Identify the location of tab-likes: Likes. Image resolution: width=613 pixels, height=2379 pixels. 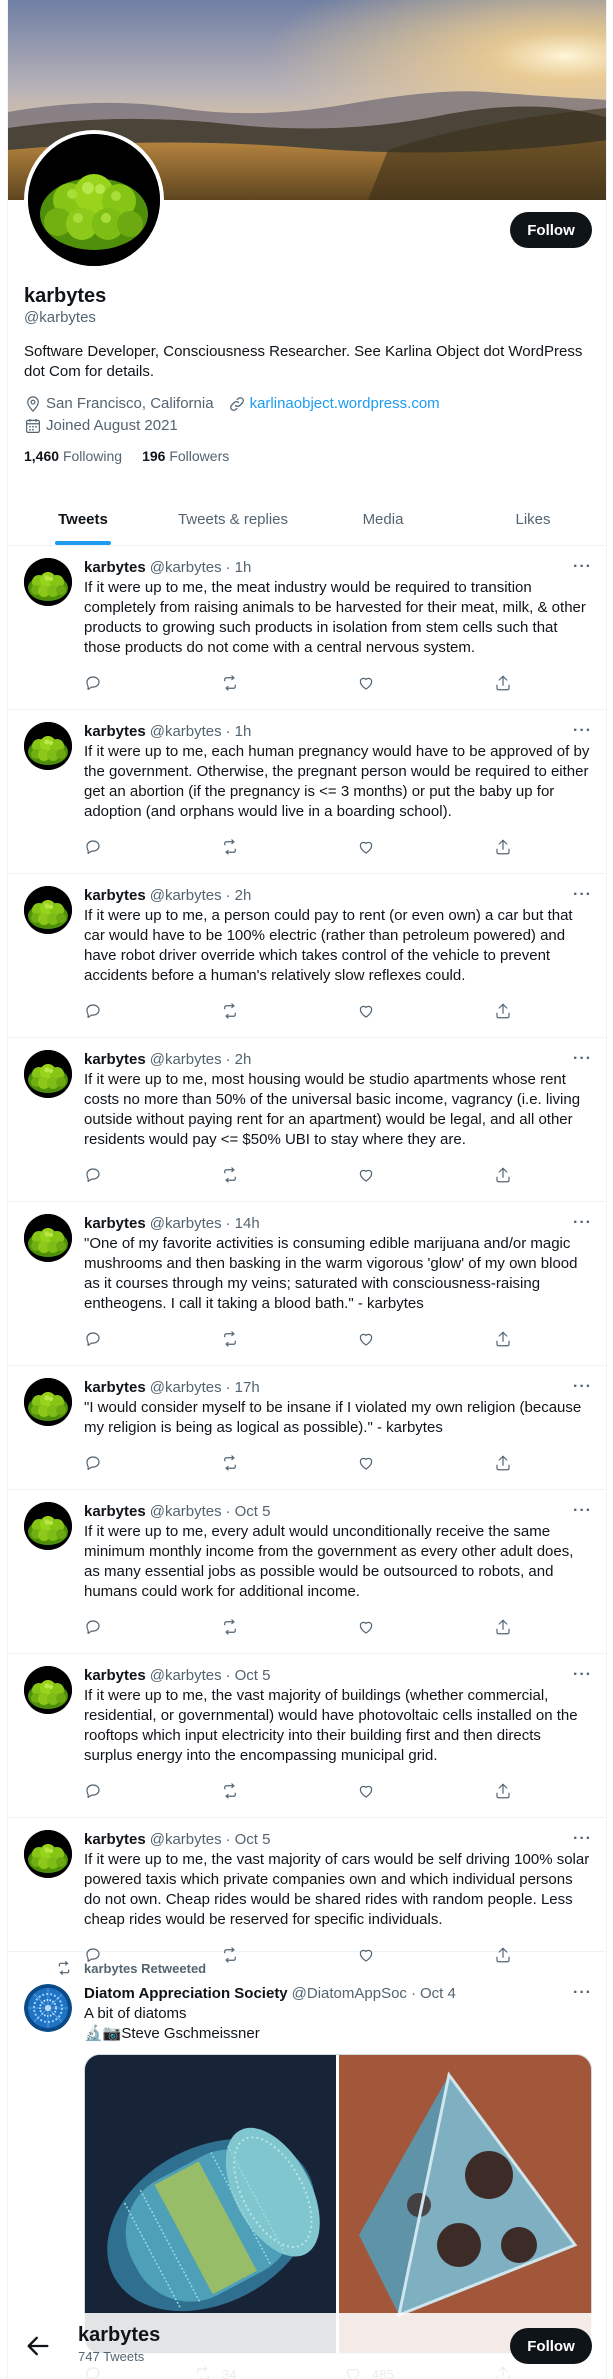
(532, 519).